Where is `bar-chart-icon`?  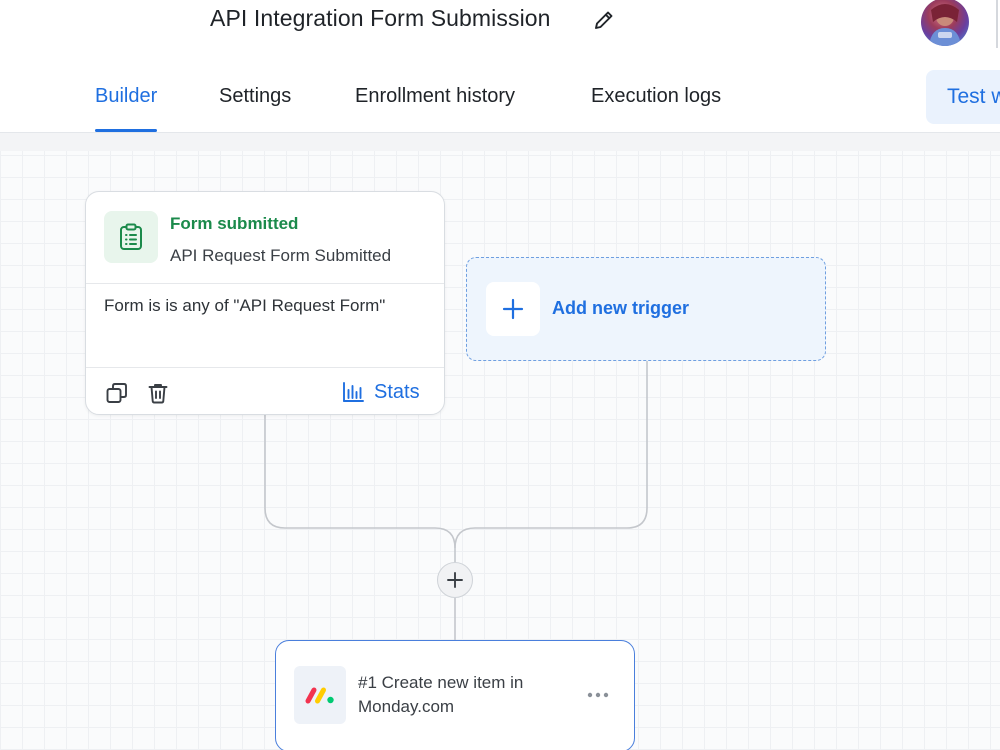
bar-chart-icon is located at coordinates (353, 392).